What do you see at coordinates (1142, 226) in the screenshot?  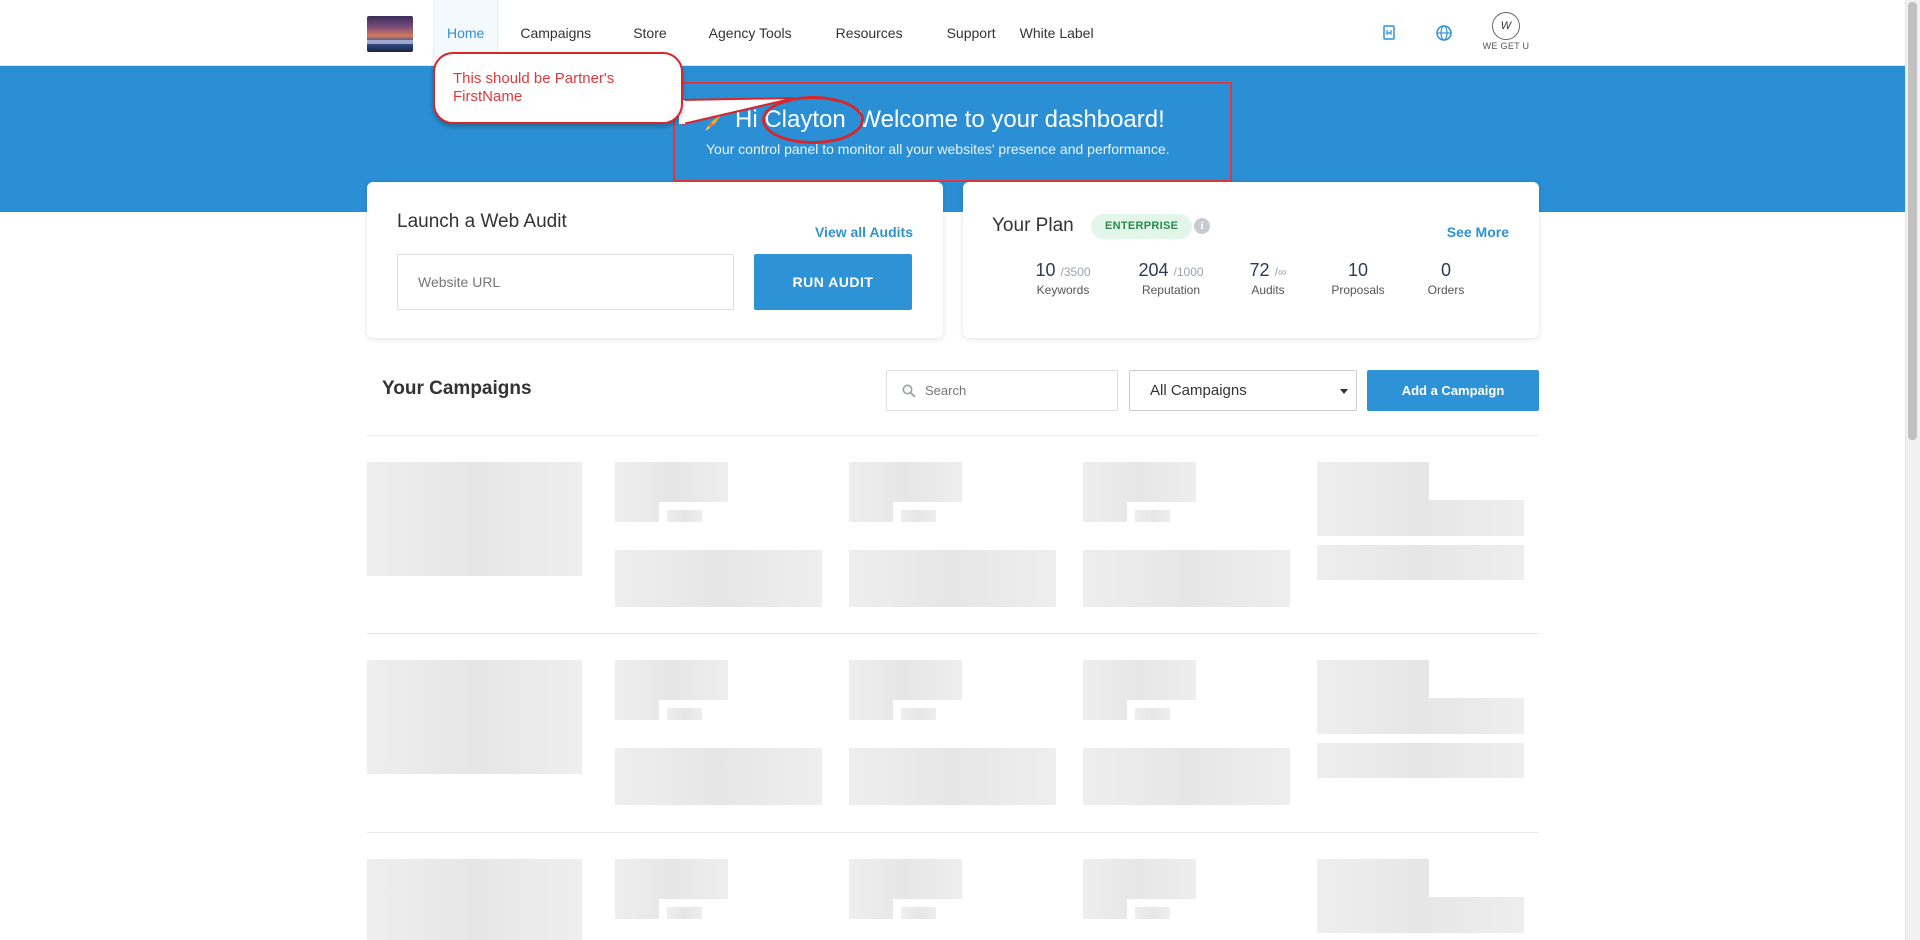 I see `plan-badge: ENTERPRISE` at bounding box center [1142, 226].